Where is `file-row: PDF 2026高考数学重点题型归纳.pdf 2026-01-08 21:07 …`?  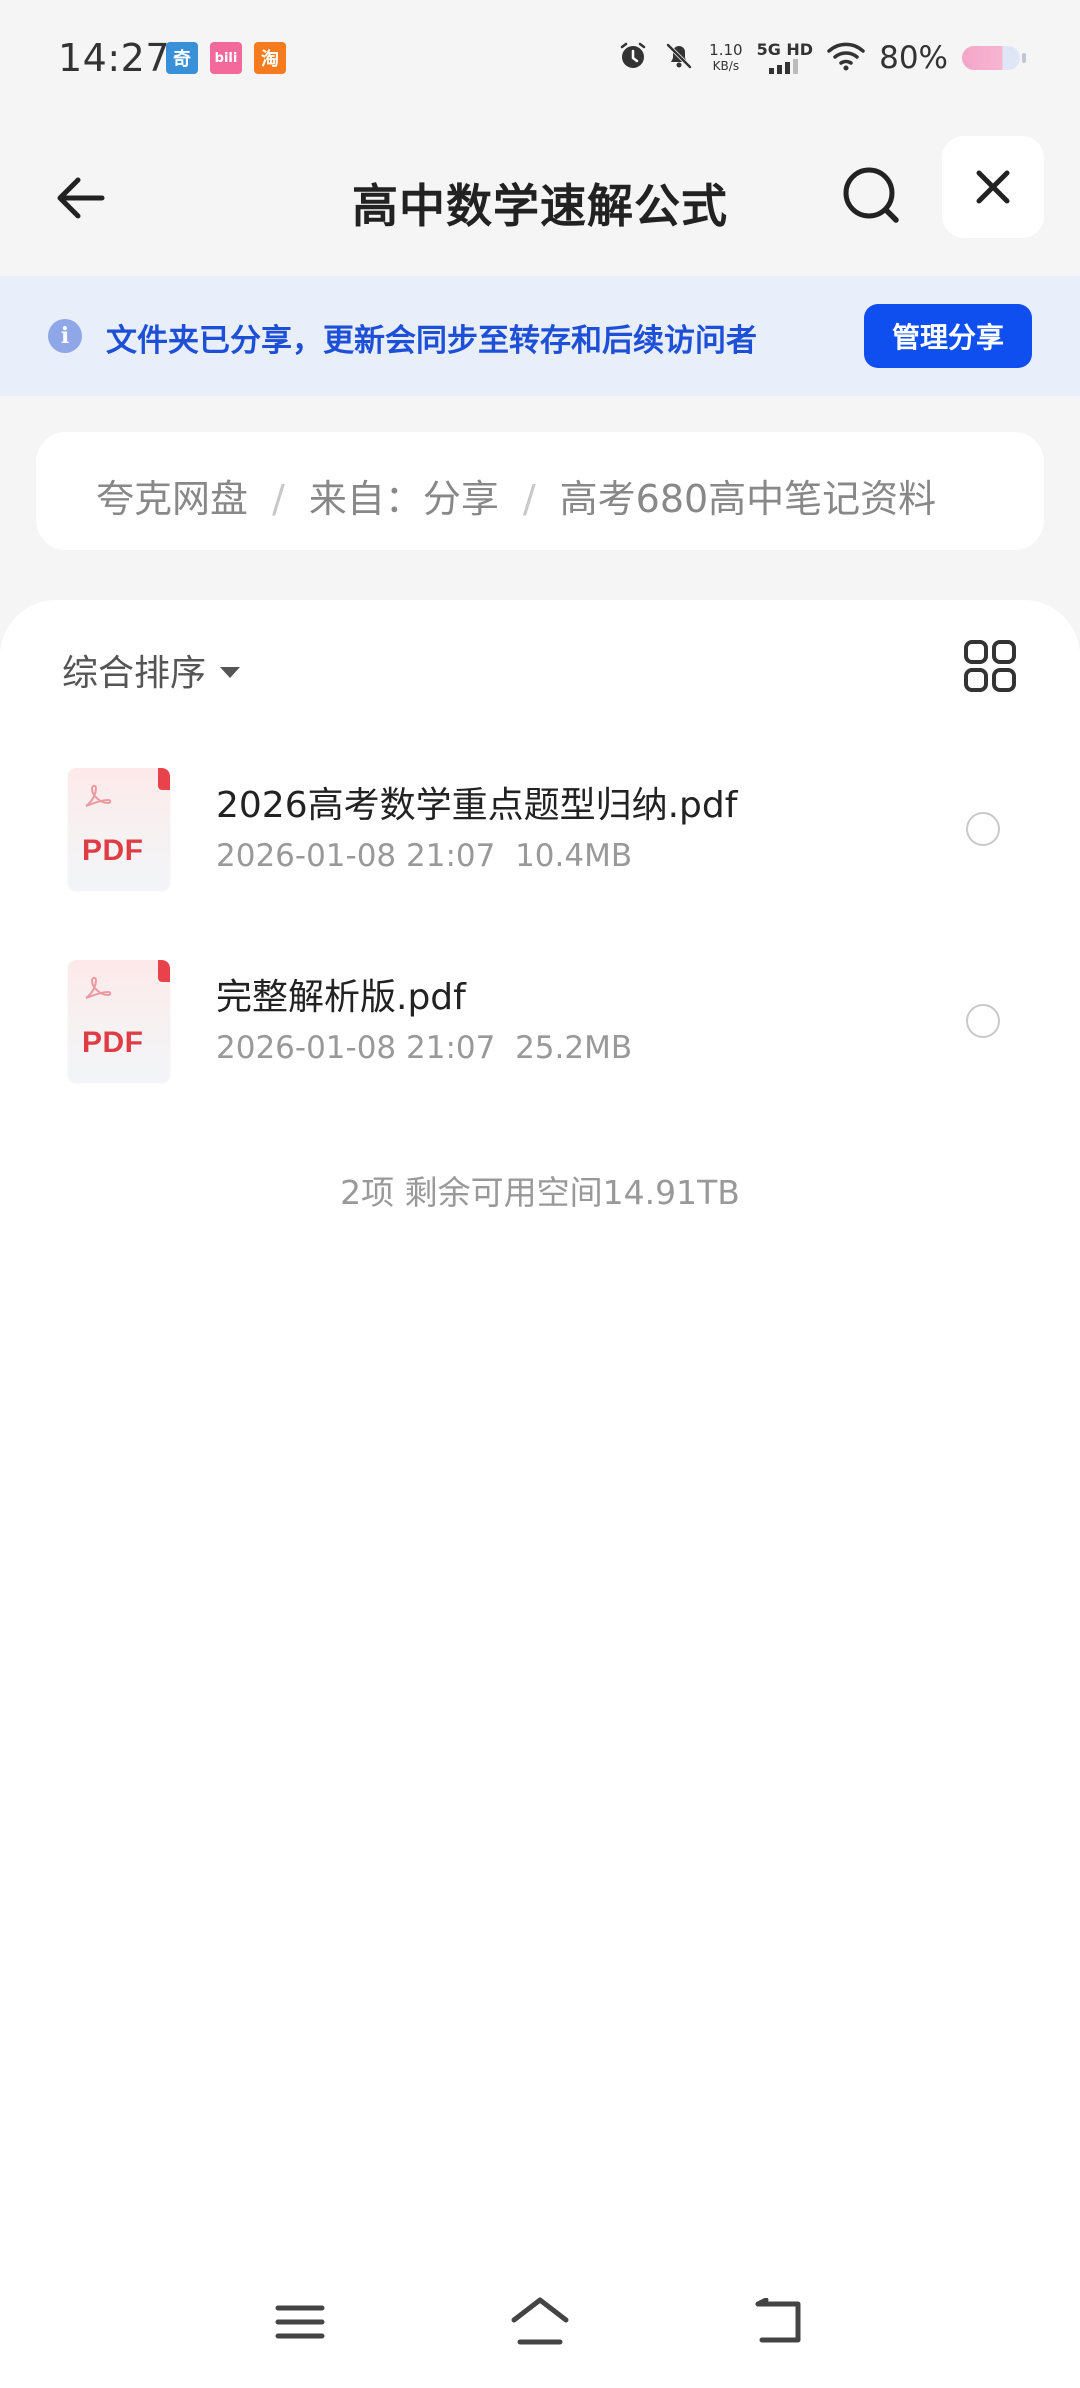 file-row: PDF 2026高考数学重点题型归纳.pdf 2026-01-08 21:07 … is located at coordinates (540, 824).